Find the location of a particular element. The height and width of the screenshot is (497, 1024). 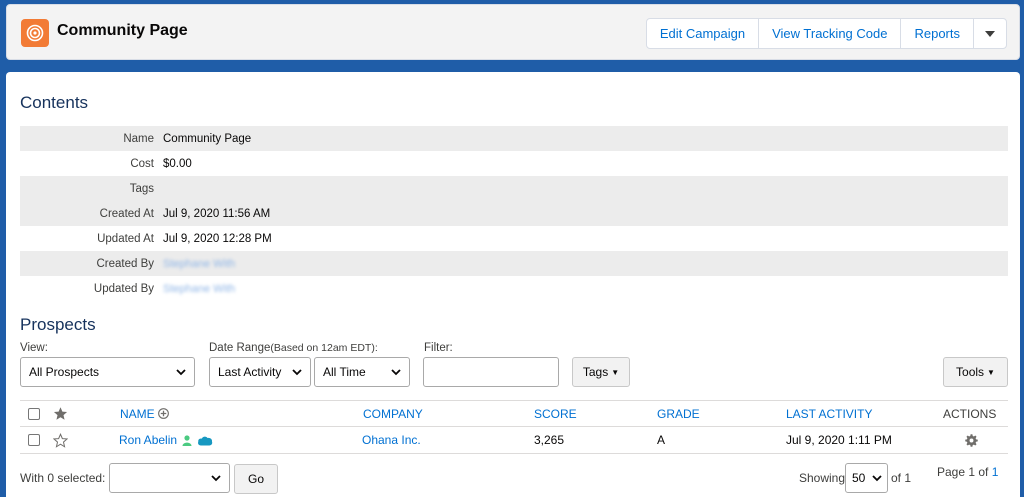

page-text: Page 1 of is located at coordinates (963, 472).